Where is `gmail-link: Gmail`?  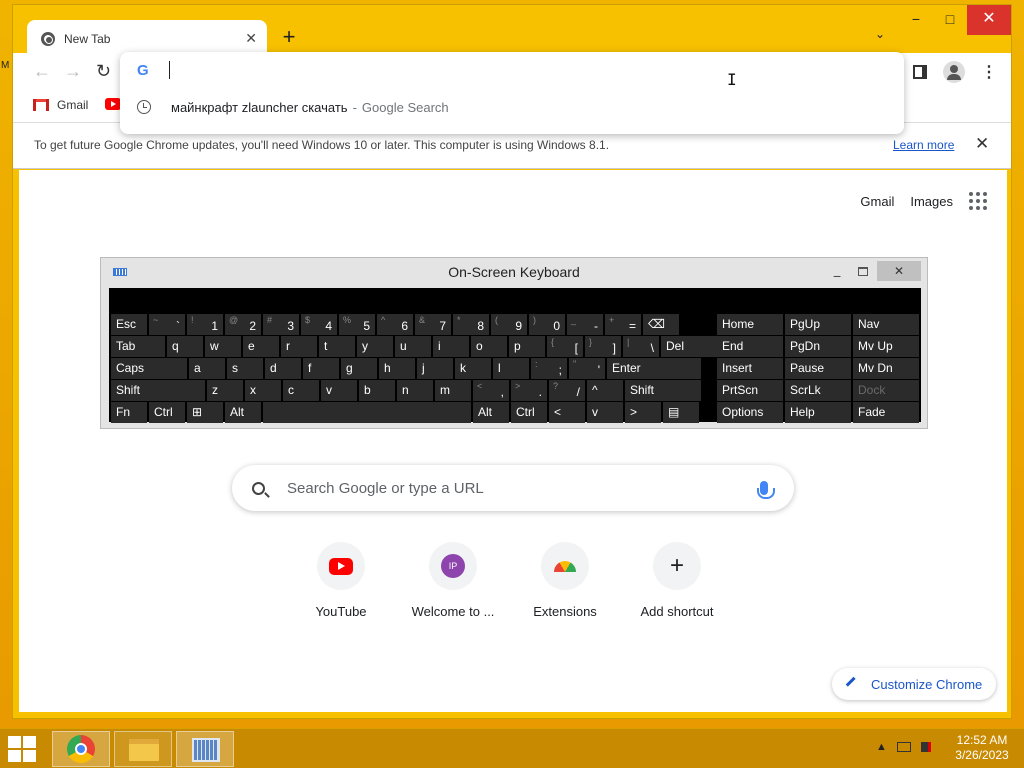 gmail-link: Gmail is located at coordinates (877, 201).